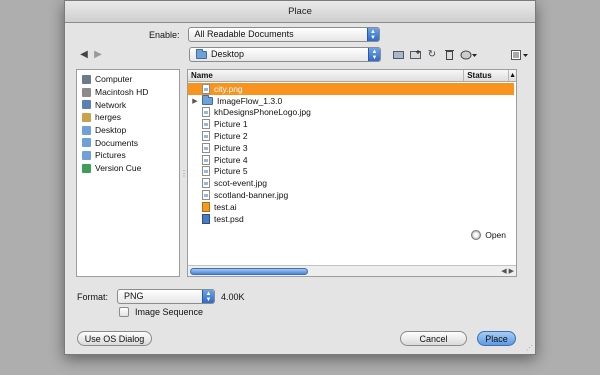 The width and height of the screenshot is (600, 375). What do you see at coordinates (114, 79) in the screenshot?
I see `sidebar-item-label: Computer` at bounding box center [114, 79].